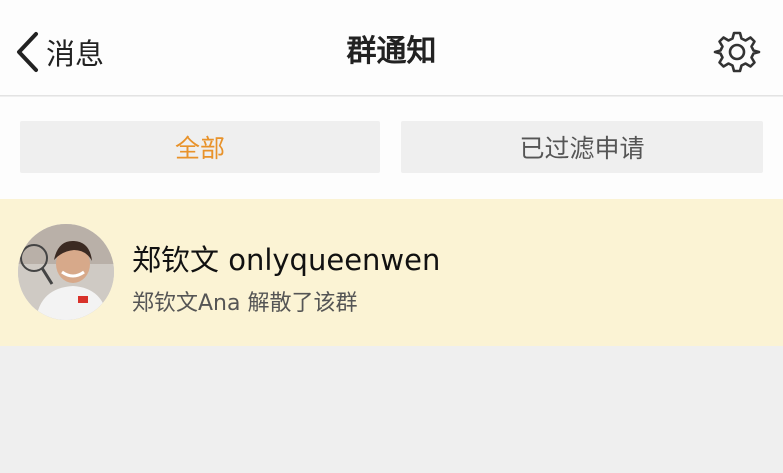 This screenshot has width=783, height=473. What do you see at coordinates (245, 303) in the screenshot?
I see `notice-message: 郑钦文Ana 解散了该群` at bounding box center [245, 303].